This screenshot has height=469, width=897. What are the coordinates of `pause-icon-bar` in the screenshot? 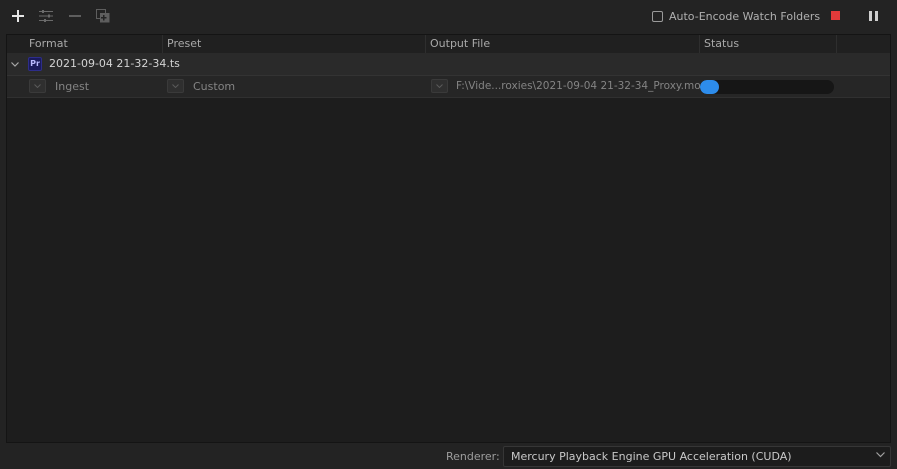 It's located at (876, 16).